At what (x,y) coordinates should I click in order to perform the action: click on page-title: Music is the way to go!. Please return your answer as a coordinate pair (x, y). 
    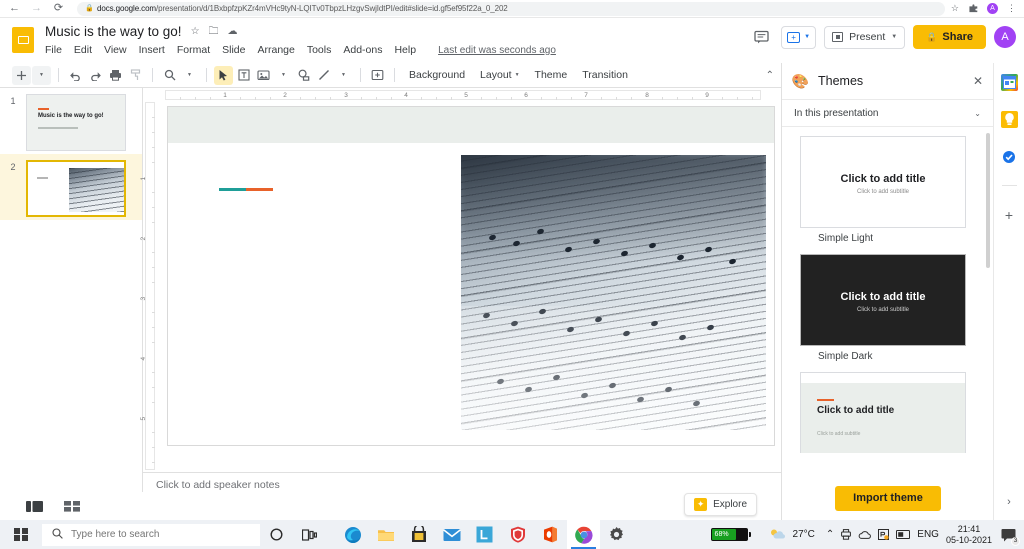
    Looking at the image, I should click on (113, 31).